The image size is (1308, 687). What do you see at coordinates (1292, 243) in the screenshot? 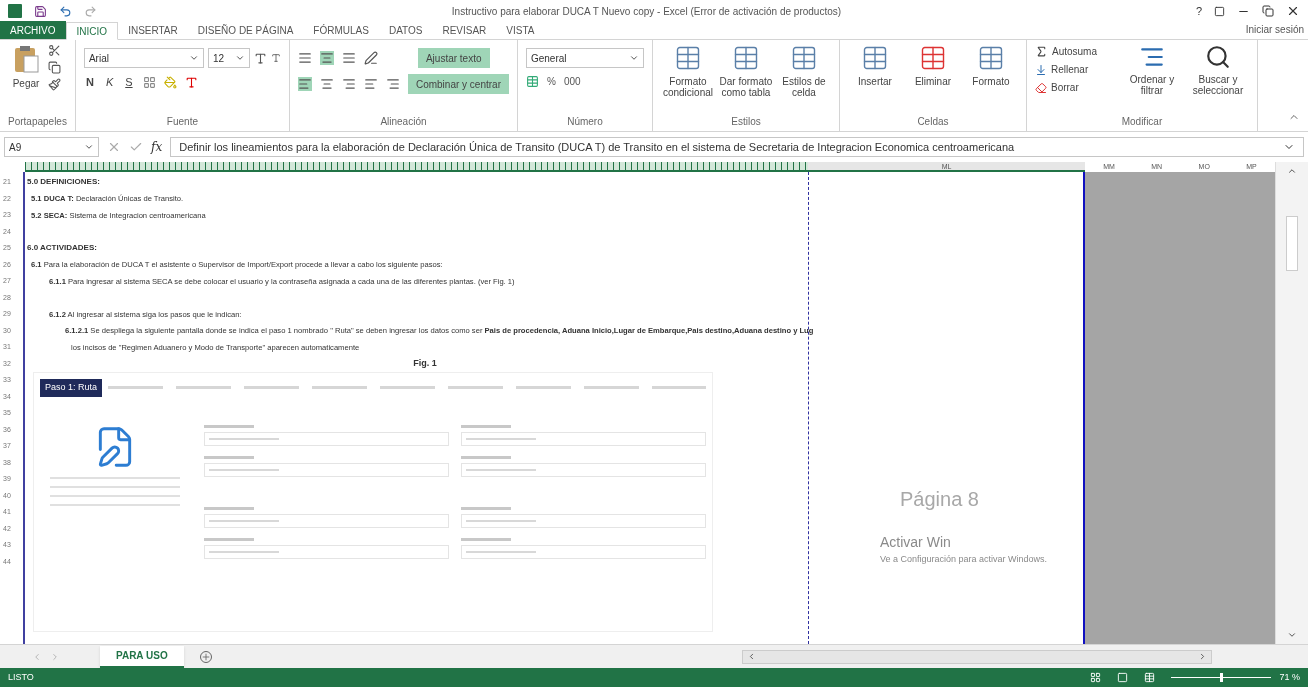
I see `scrollbar-thumb` at bounding box center [1292, 243].